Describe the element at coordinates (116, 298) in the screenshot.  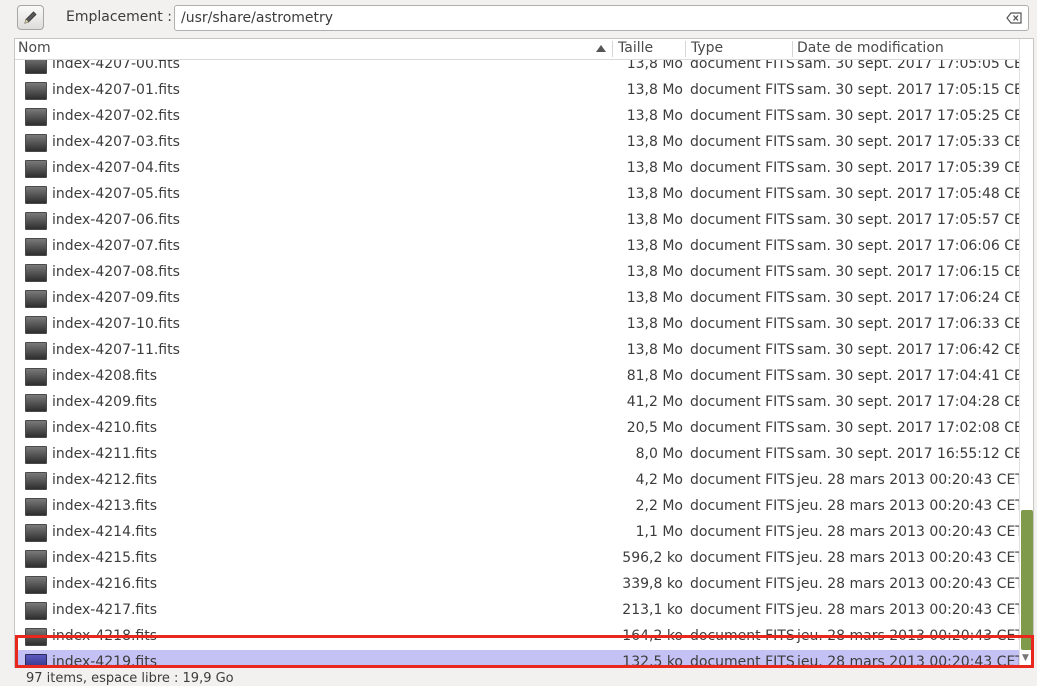
I see `file-name: index-4207-09.fits` at that location.